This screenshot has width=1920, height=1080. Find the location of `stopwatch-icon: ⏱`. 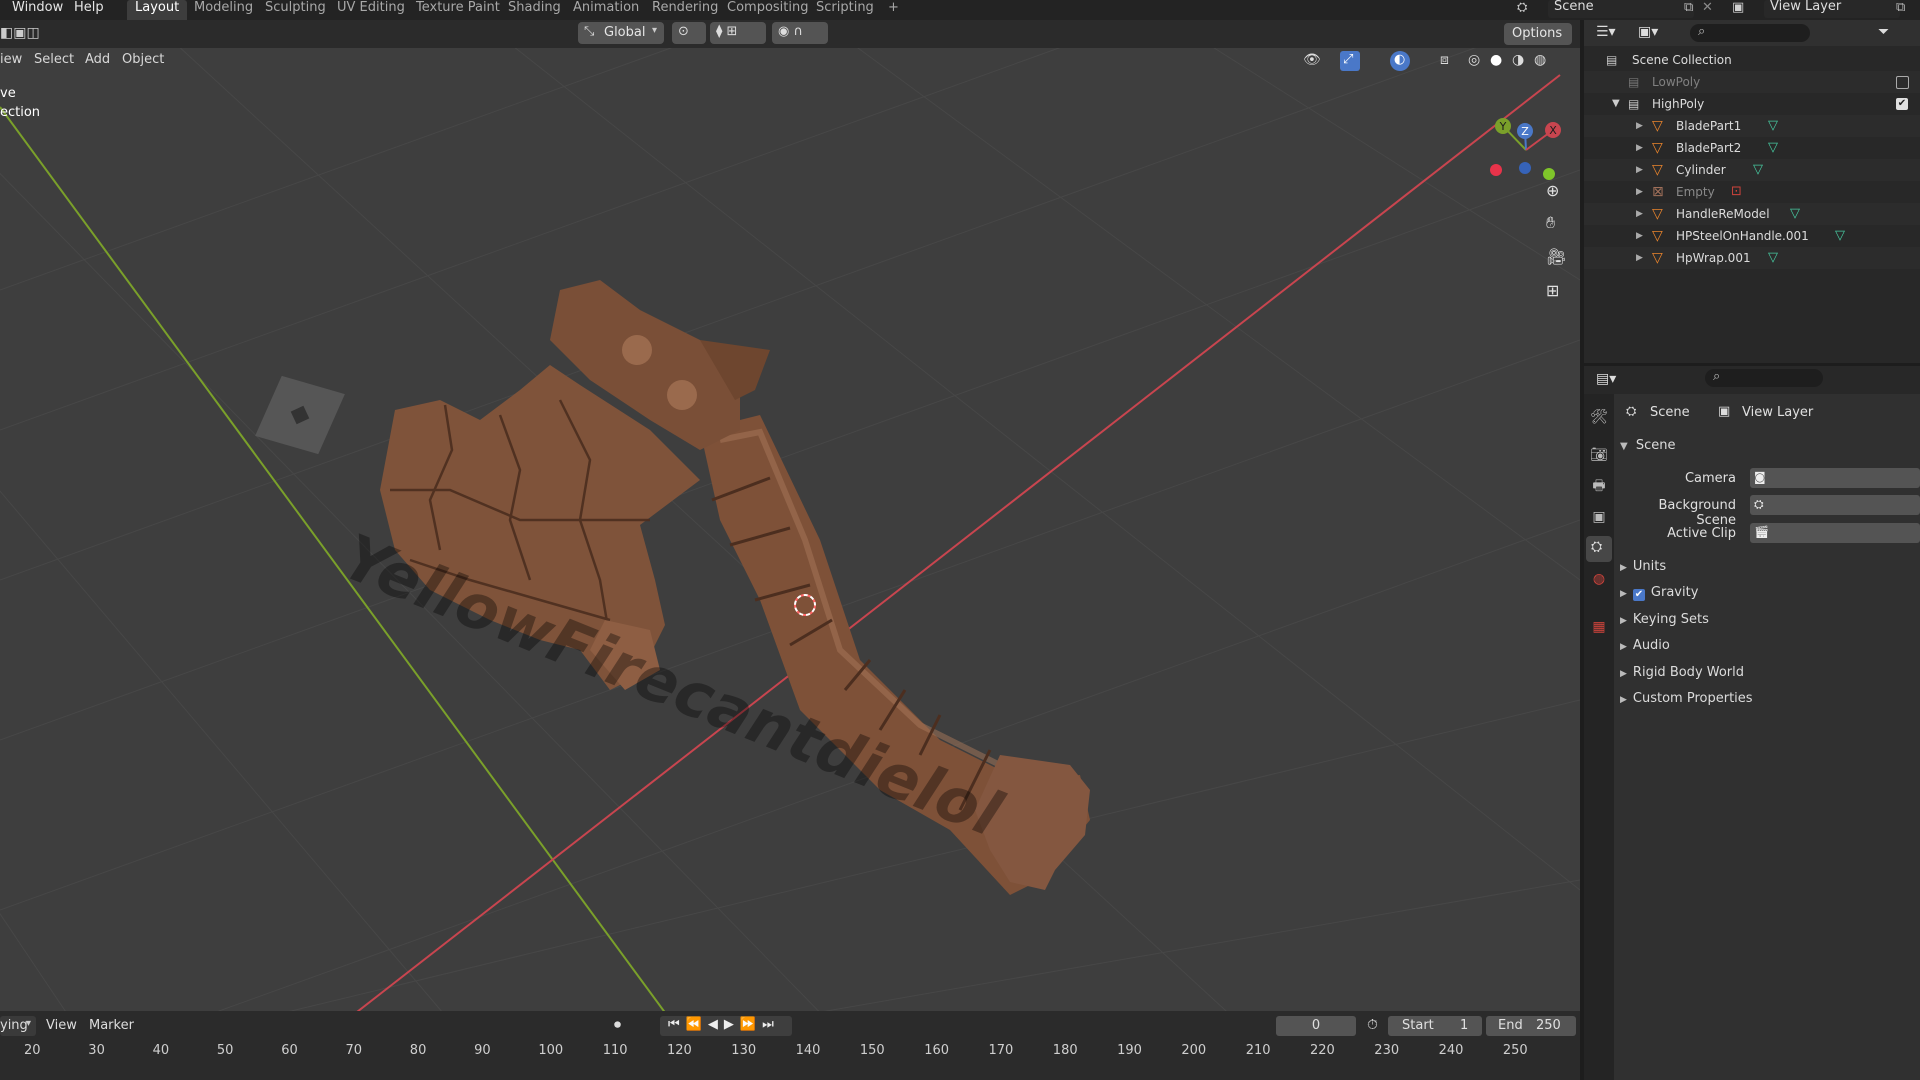

stopwatch-icon: ⏱ is located at coordinates (1372, 1025).